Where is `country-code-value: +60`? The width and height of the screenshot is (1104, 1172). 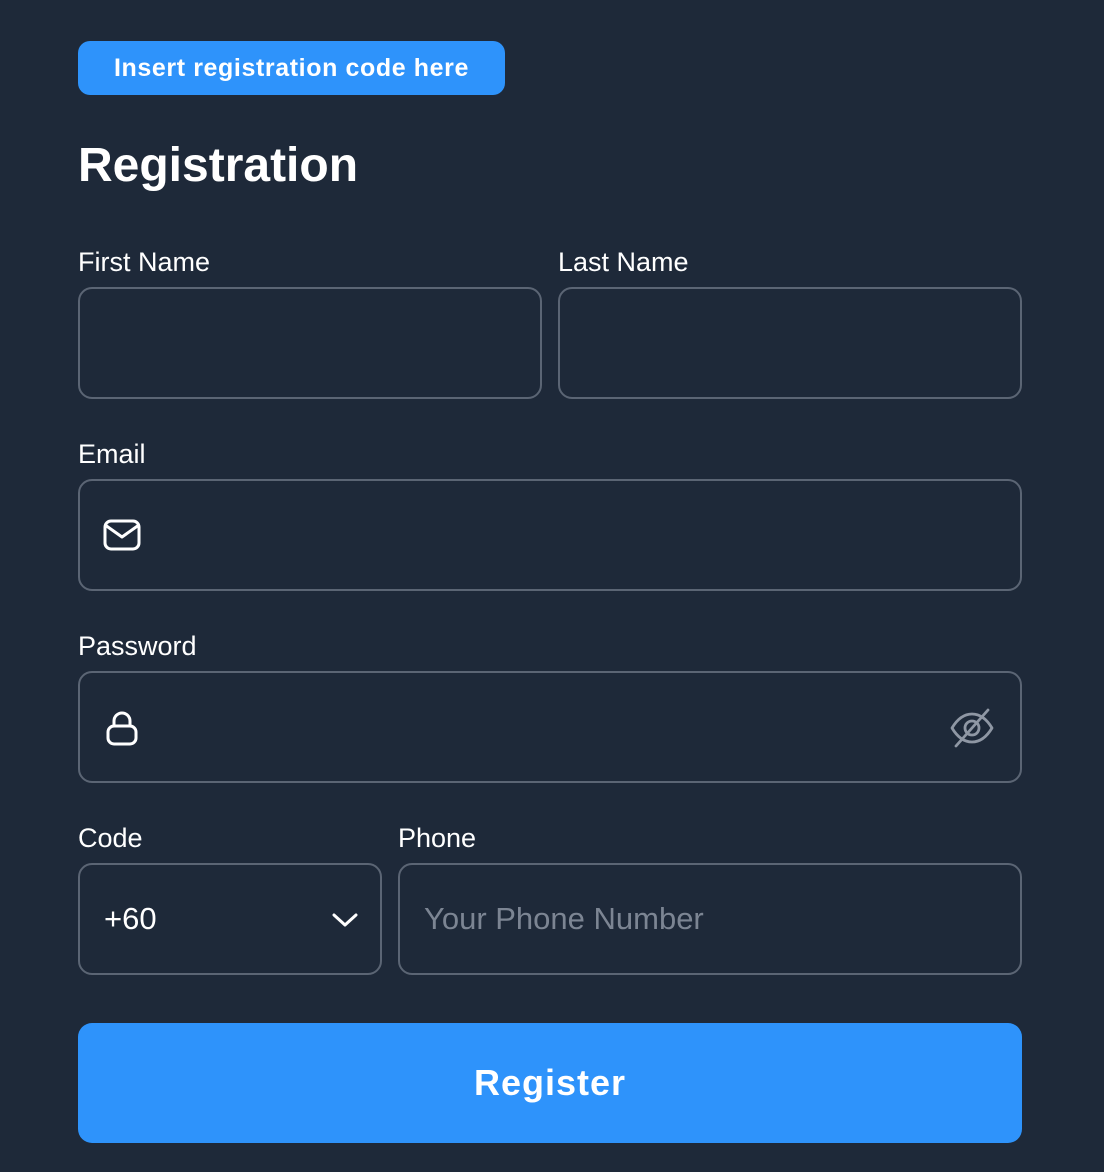 country-code-value: +60 is located at coordinates (130, 918).